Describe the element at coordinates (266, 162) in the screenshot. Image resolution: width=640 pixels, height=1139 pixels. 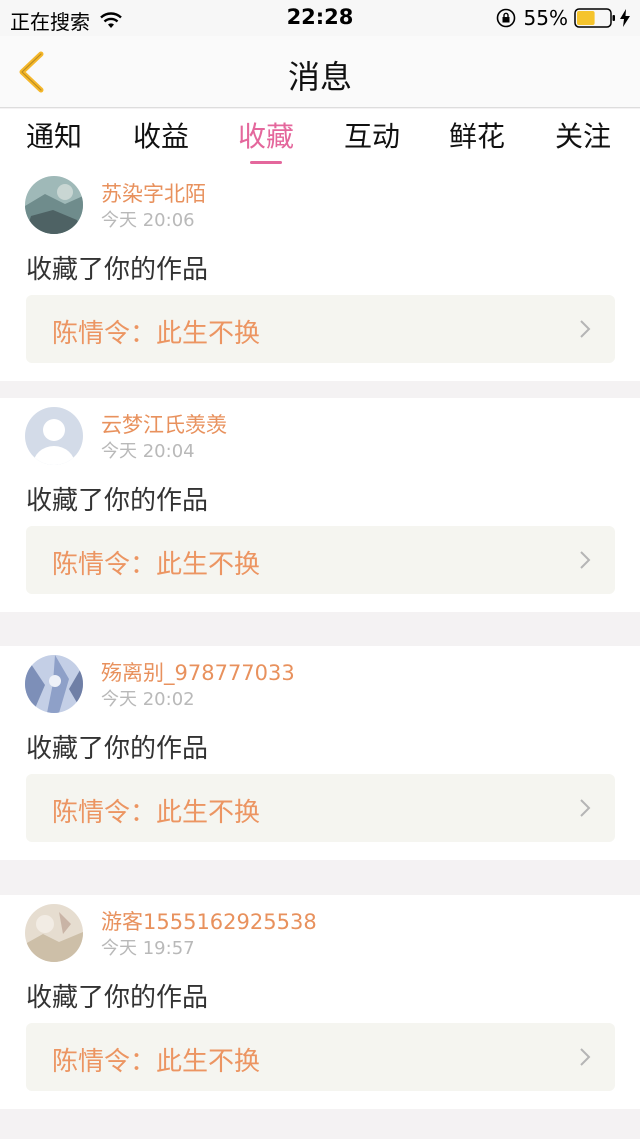
I see `active-tab-indicator` at that location.